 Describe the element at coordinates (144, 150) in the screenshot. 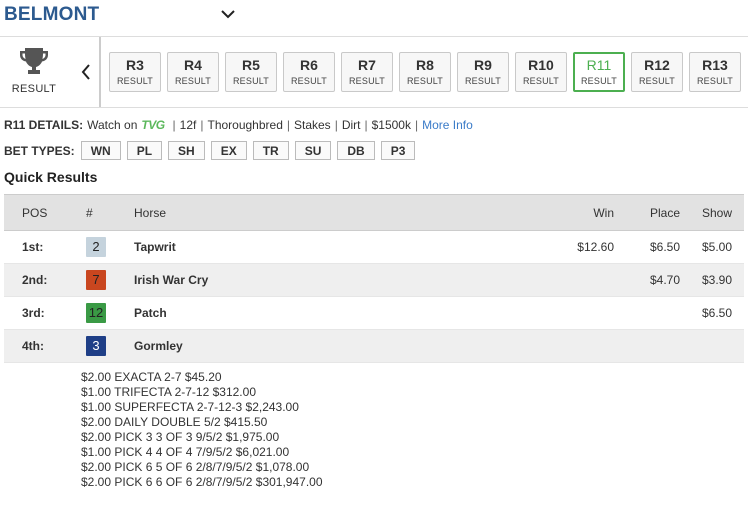

I see `bet-type-button-pl: PL` at that location.